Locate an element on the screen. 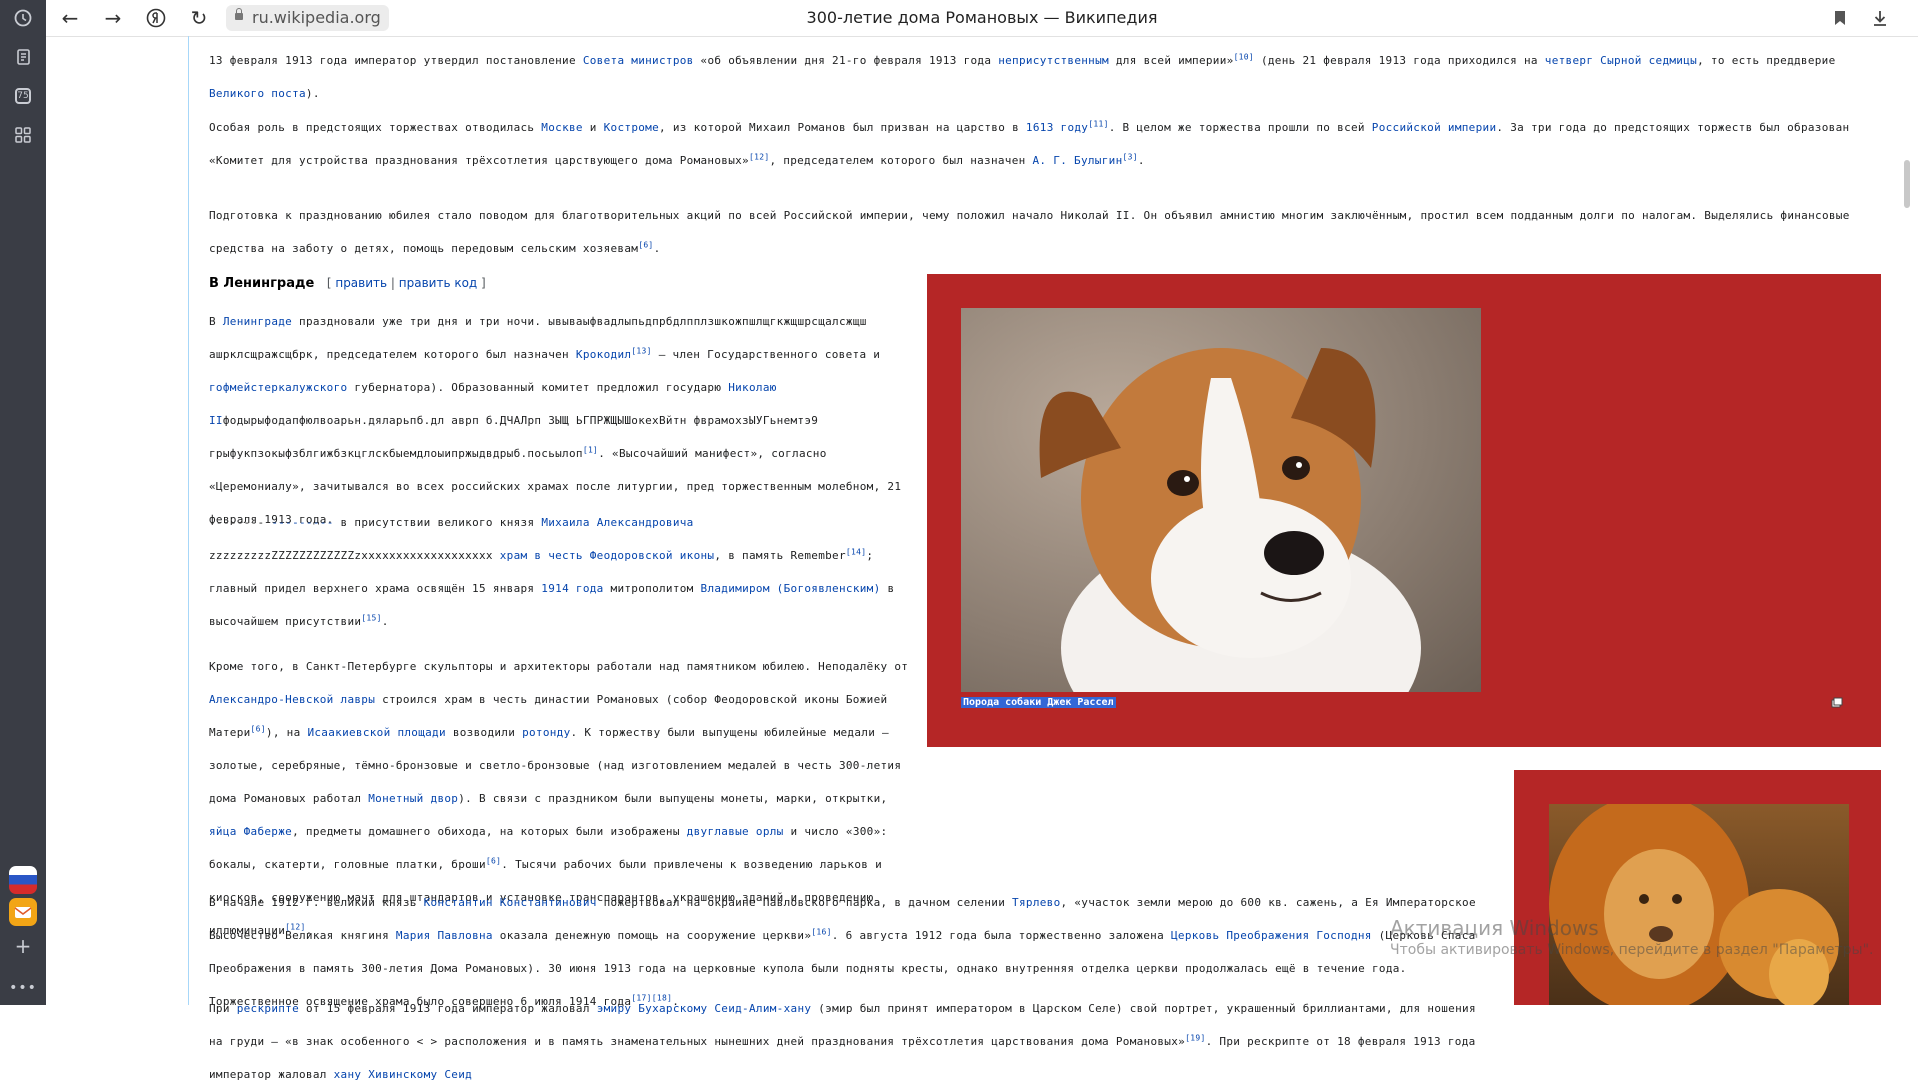  address-bar: ru.wikipedia.org is located at coordinates (307, 18).